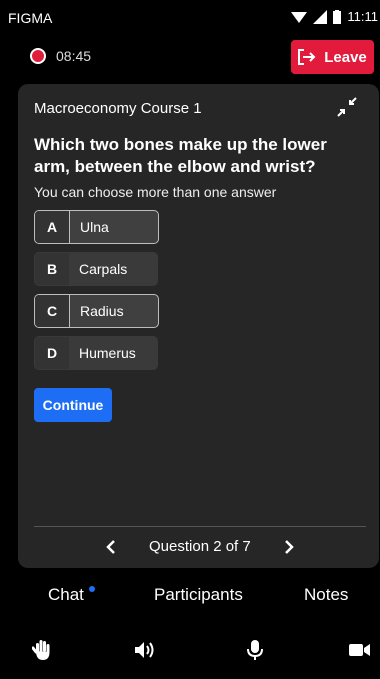  I want to click on wifi-icon, so click(299, 17).